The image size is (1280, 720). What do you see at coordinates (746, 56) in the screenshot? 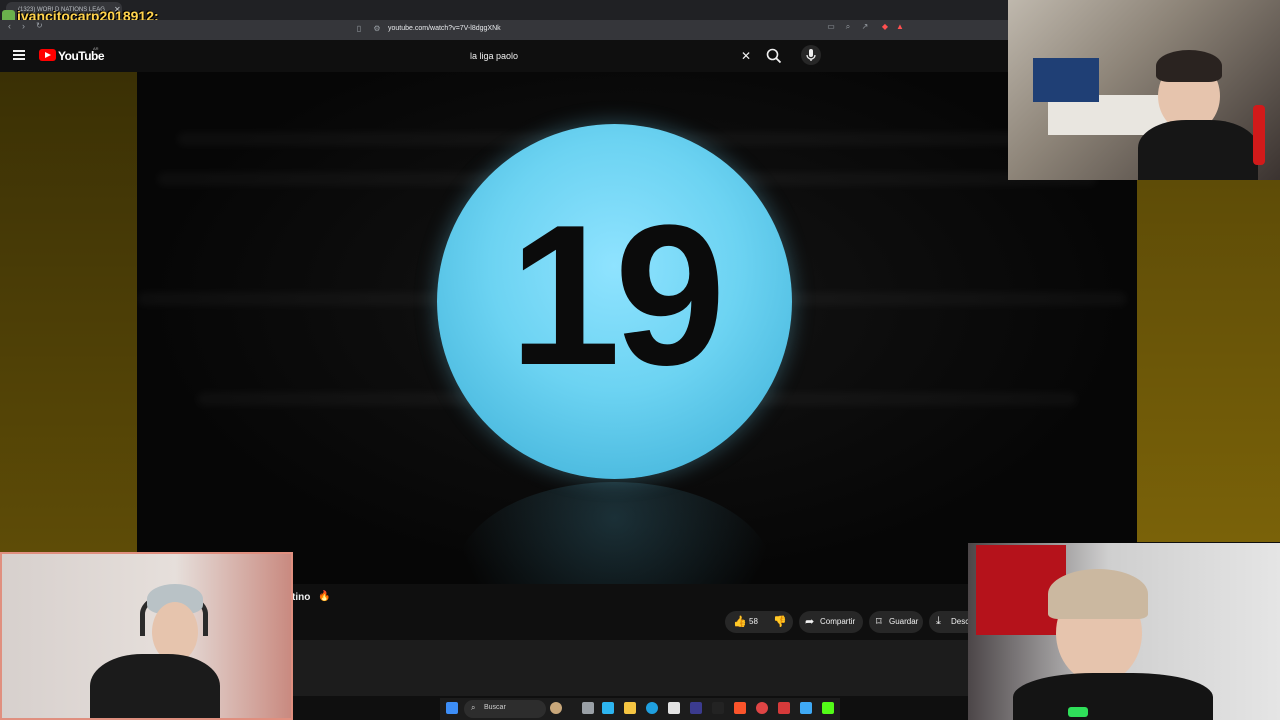
I see `clear-search-icon: ✕` at bounding box center [746, 56].